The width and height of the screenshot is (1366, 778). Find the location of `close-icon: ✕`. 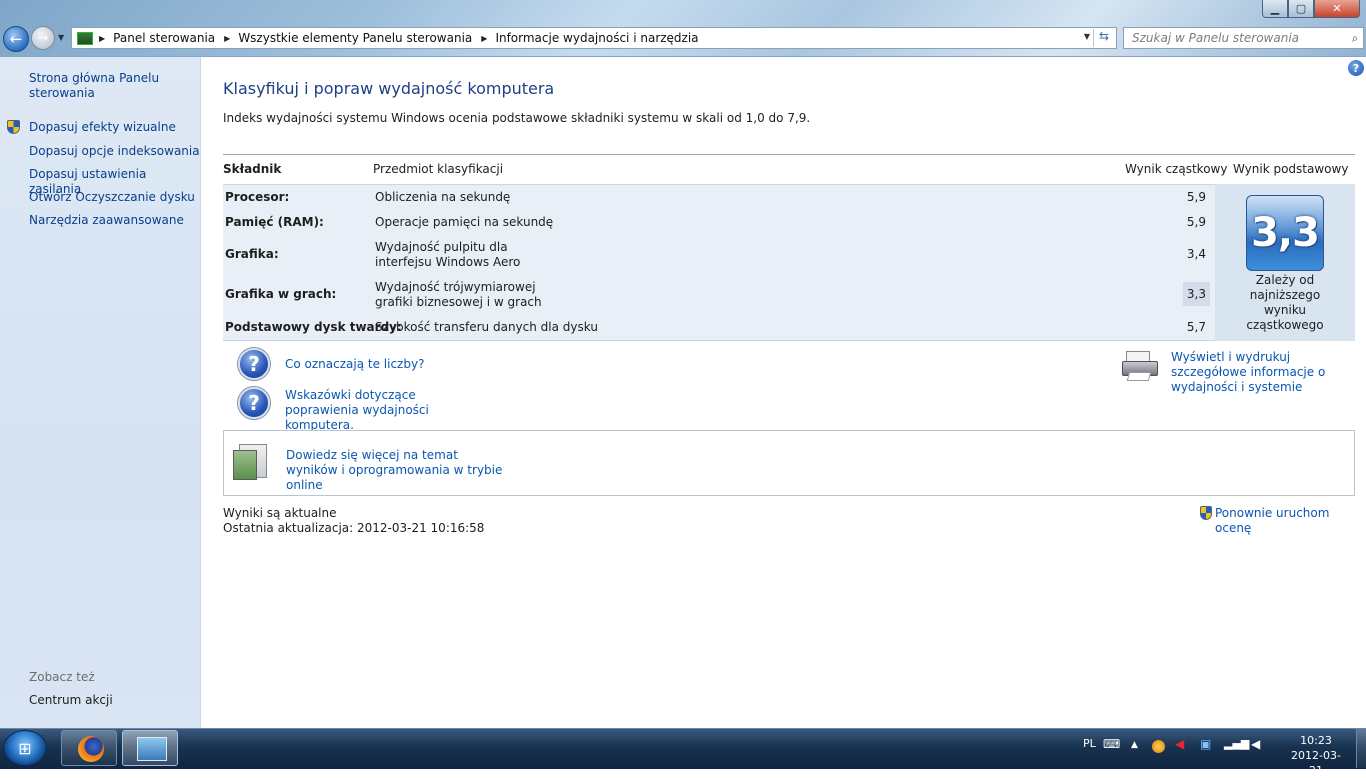

close-icon: ✕ is located at coordinates (1337, 8).